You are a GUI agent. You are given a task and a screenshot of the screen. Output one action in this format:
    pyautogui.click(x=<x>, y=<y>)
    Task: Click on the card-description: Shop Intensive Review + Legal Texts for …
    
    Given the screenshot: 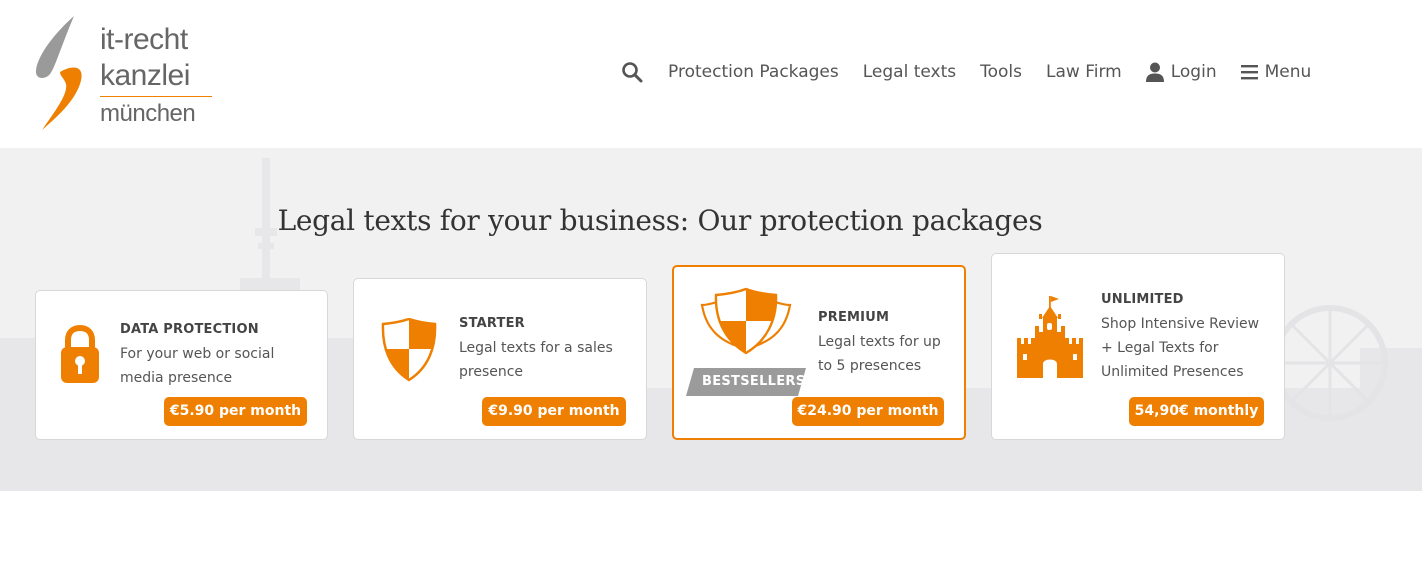 What is the action you would take?
    pyautogui.click(x=1180, y=348)
    